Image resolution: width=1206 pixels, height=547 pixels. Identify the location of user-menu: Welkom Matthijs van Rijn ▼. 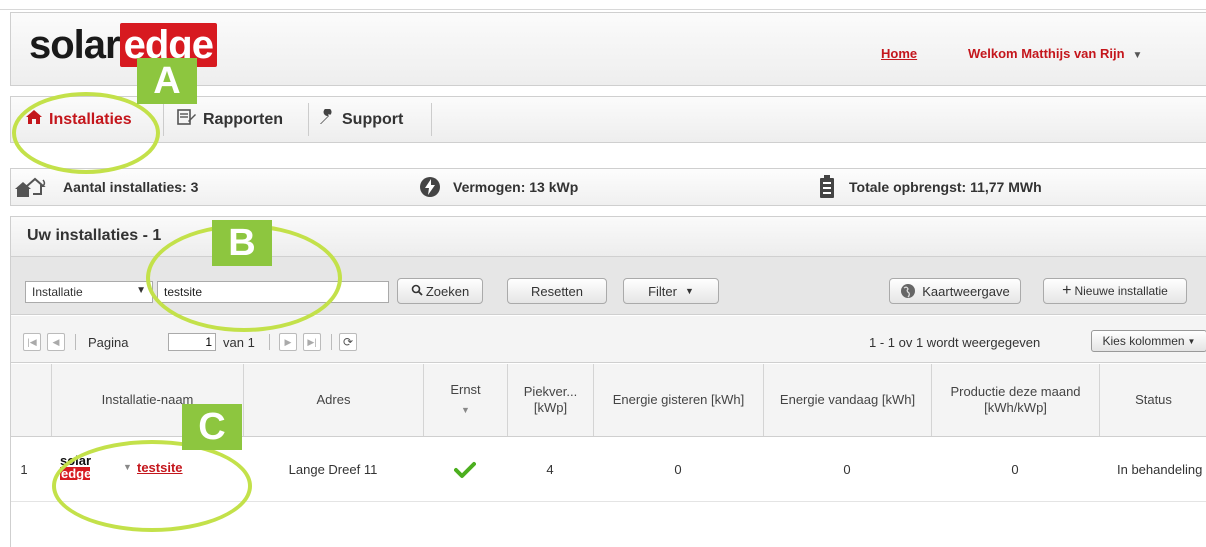
(1055, 53).